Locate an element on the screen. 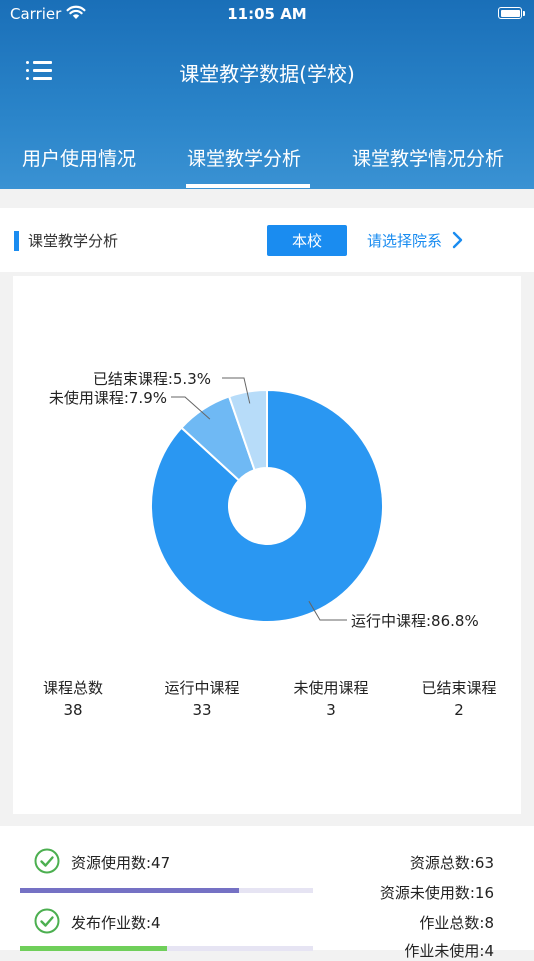 This screenshot has width=534, height=961. page-title: 课堂教学数据(学校) is located at coordinates (267, 74).